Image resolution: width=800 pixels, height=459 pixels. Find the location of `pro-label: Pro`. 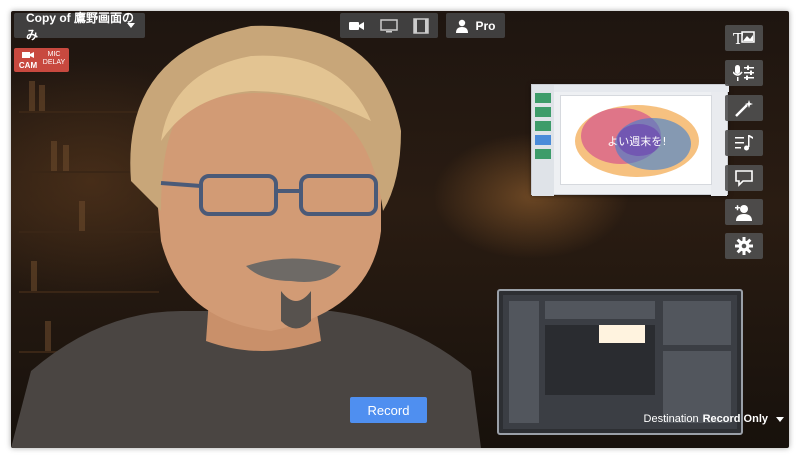

pro-label: Pro is located at coordinates (485, 25).